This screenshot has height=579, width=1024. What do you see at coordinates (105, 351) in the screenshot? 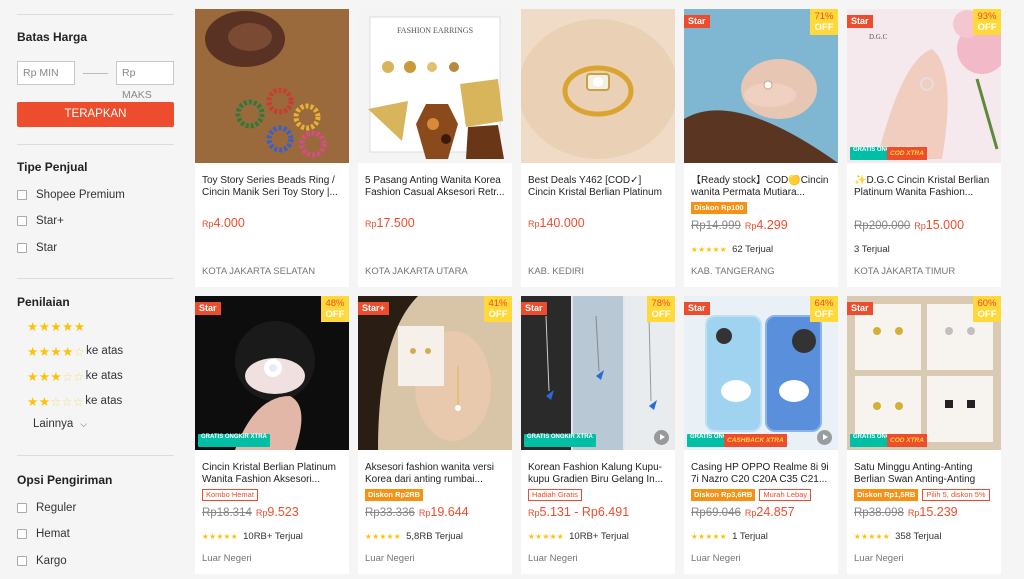
I see `rating-suffix: ke atas` at bounding box center [105, 351].